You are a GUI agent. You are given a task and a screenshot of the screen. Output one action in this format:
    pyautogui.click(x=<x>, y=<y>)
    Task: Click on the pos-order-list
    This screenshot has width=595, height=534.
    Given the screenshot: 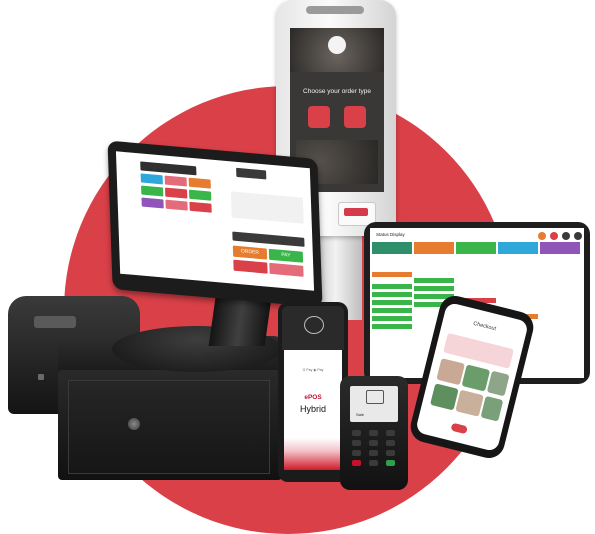 What is the action you would take?
    pyautogui.click(x=267, y=207)
    